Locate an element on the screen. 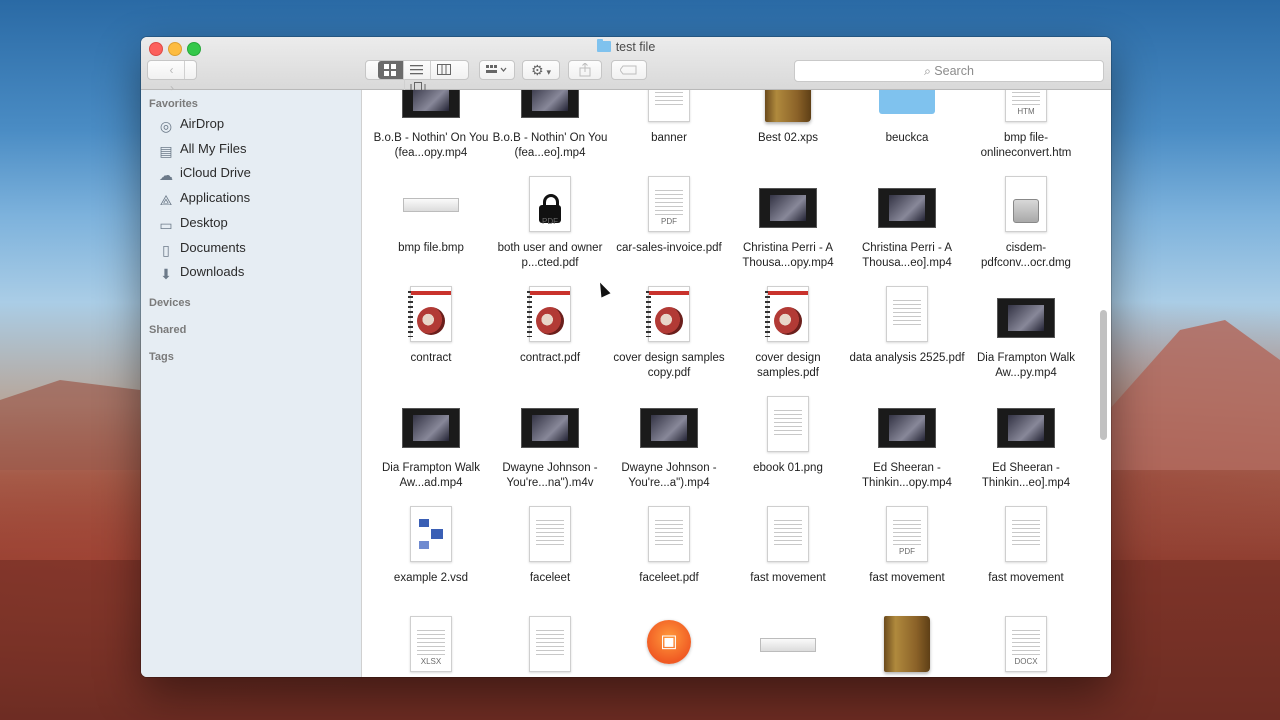  back-button: ‹ is located at coordinates (172, 70).